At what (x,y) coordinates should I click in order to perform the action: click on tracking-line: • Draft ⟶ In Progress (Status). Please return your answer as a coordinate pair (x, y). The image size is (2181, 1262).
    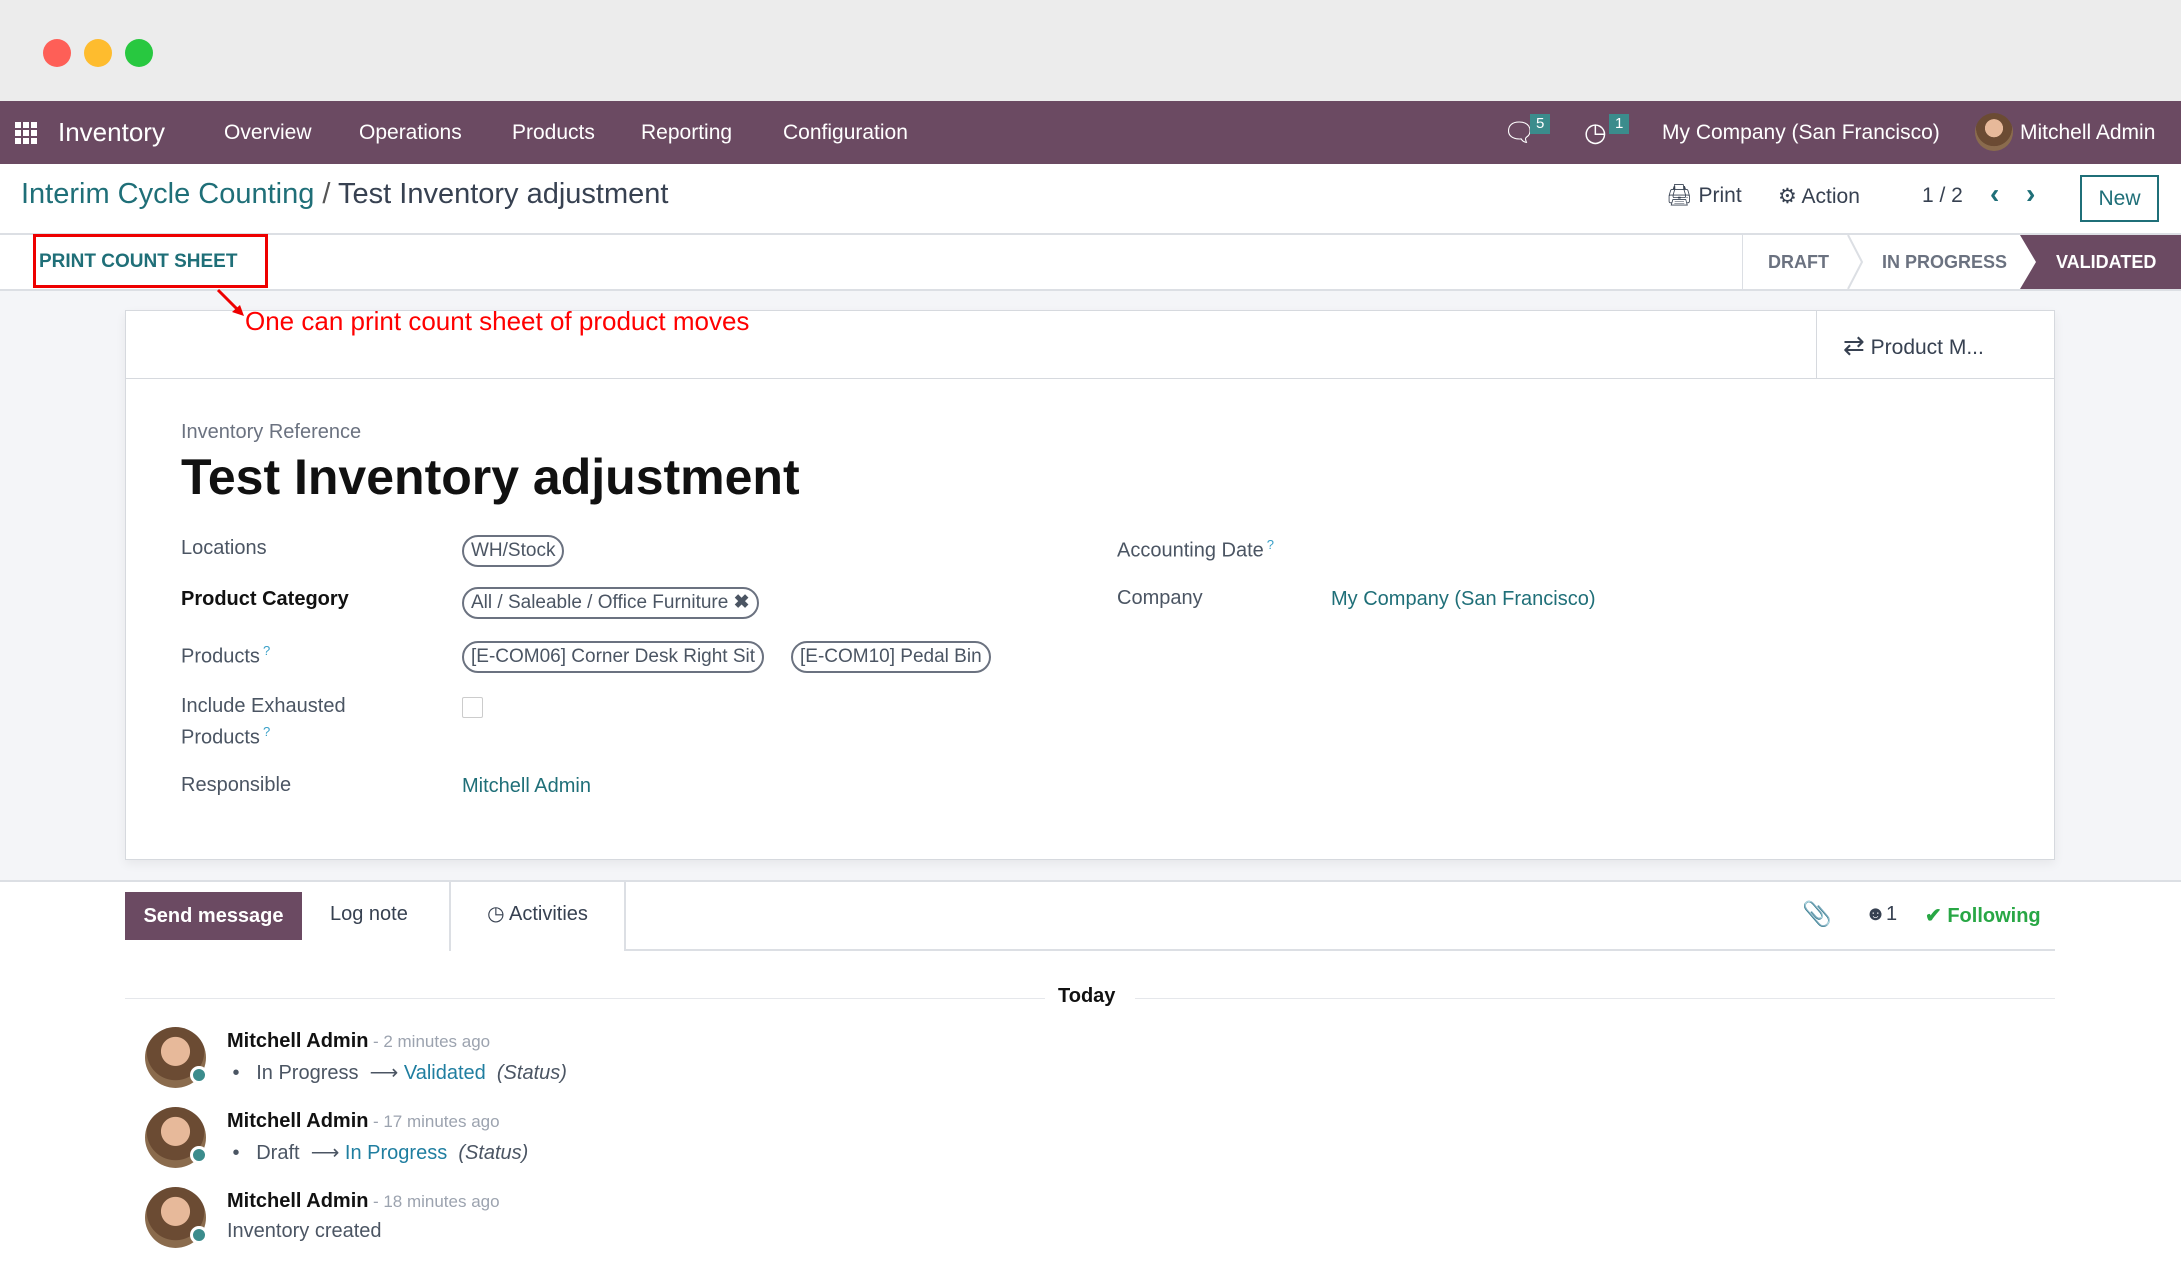
    Looking at the image, I should click on (378, 1153).